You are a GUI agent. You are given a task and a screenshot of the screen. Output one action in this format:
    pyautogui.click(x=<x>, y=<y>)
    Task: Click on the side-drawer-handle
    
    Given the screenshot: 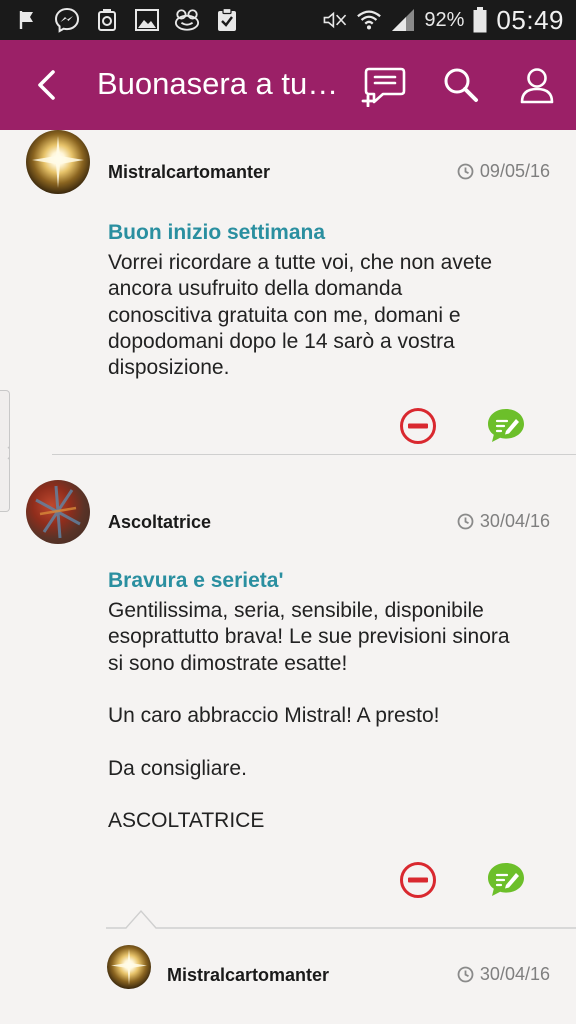 What is the action you would take?
    pyautogui.click(x=7, y=451)
    